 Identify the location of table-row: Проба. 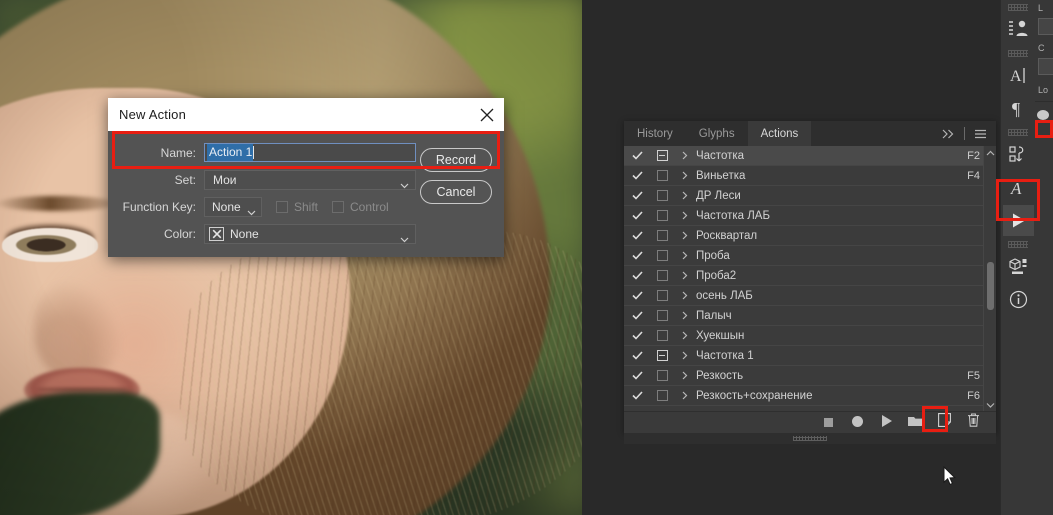
(810, 256).